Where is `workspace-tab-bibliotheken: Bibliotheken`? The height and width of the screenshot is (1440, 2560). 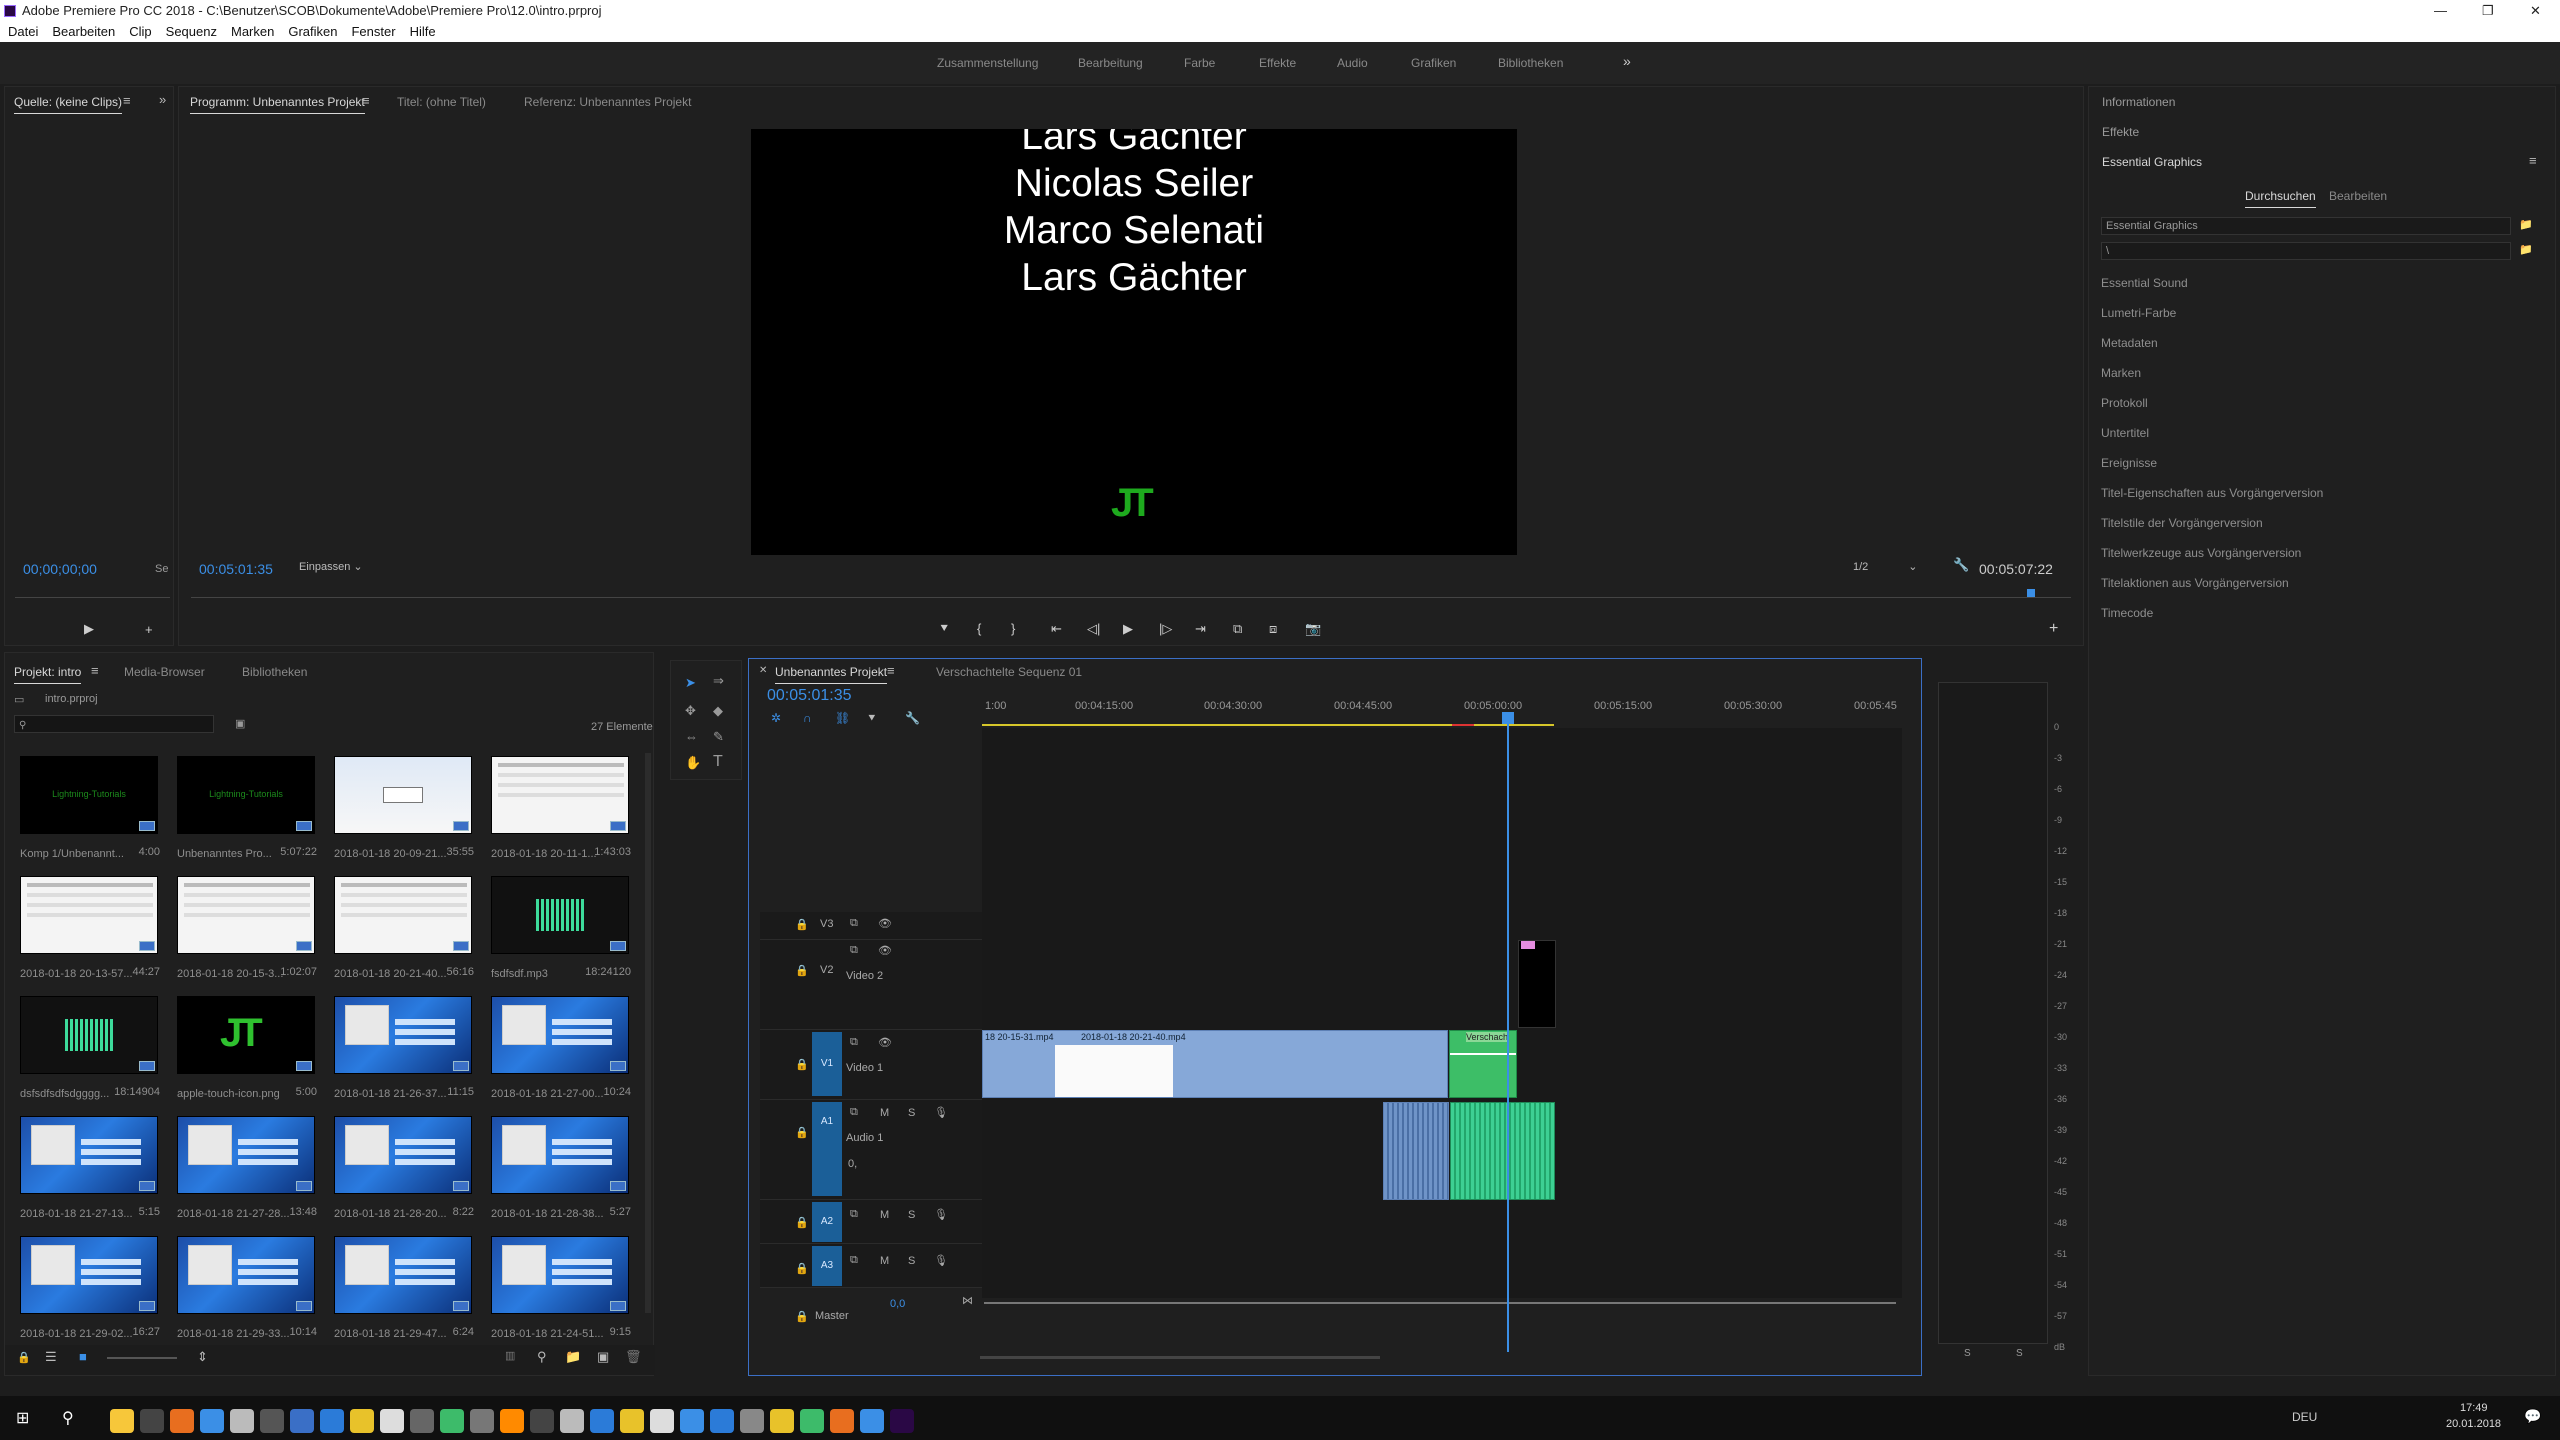
workspace-tab-bibliotheken: Bibliotheken is located at coordinates (1530, 63).